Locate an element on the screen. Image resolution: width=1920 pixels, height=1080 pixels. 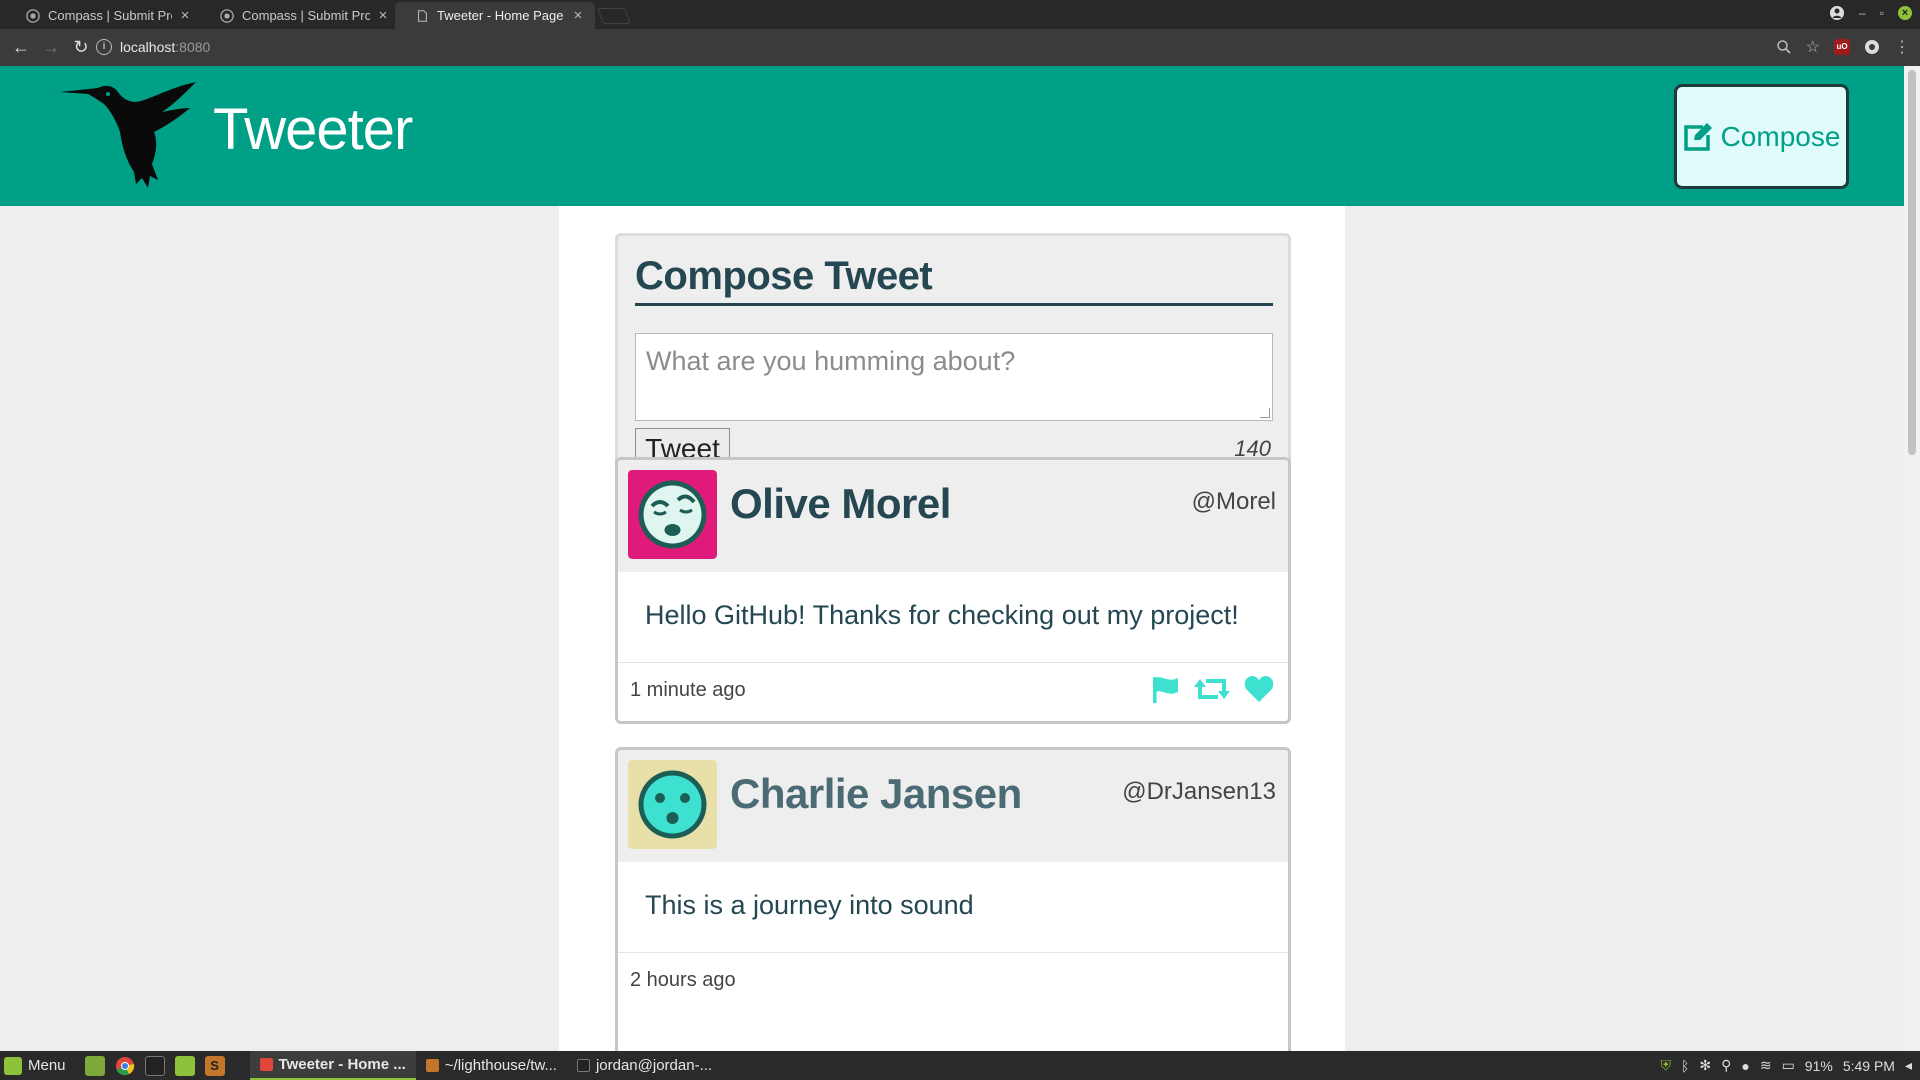
start-menu-button: Menu is located at coordinates (47, 1065).